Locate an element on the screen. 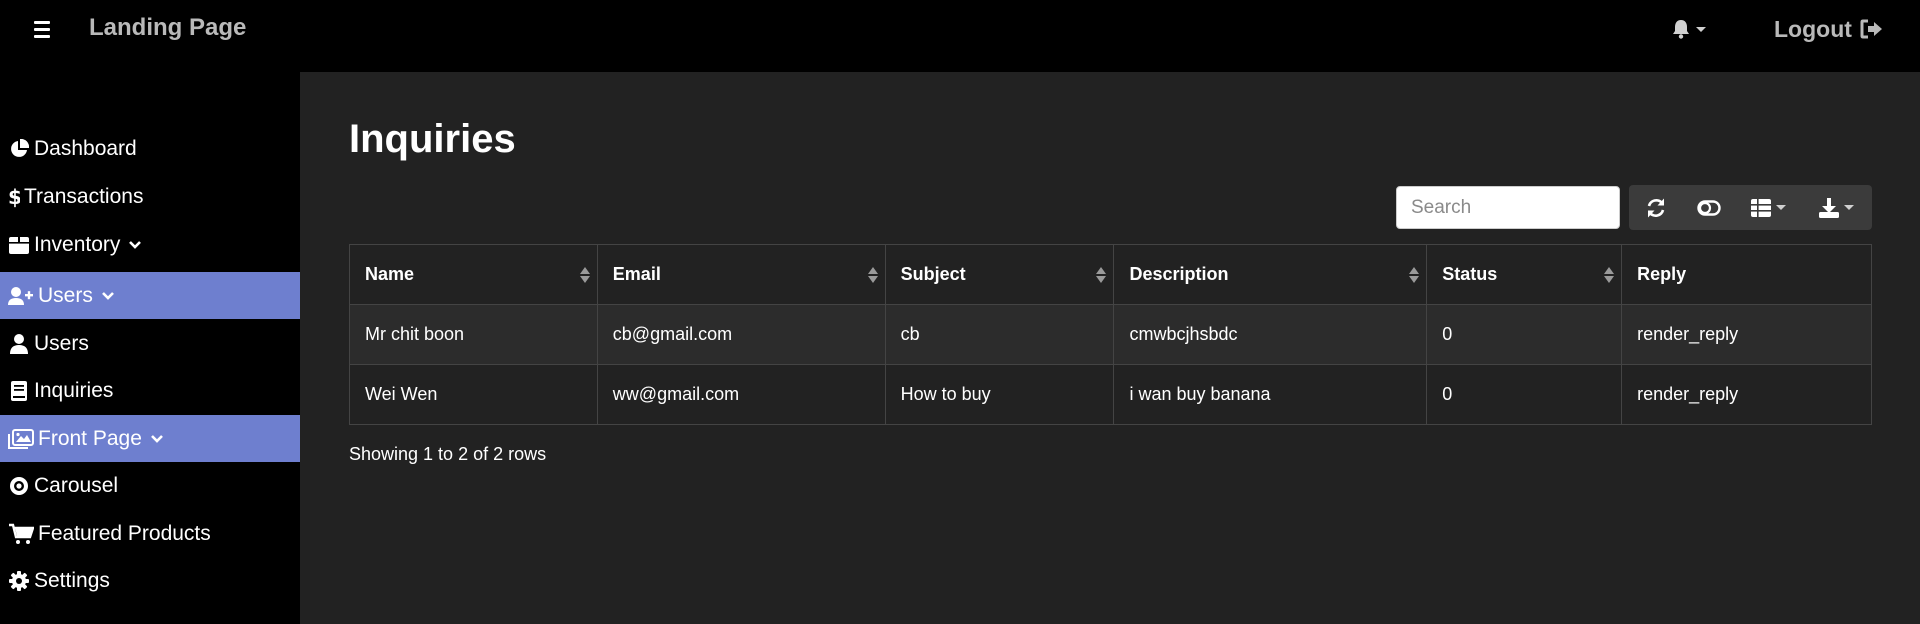 The width and height of the screenshot is (1920, 624). columns-dropdown-button is located at coordinates (1768, 207).